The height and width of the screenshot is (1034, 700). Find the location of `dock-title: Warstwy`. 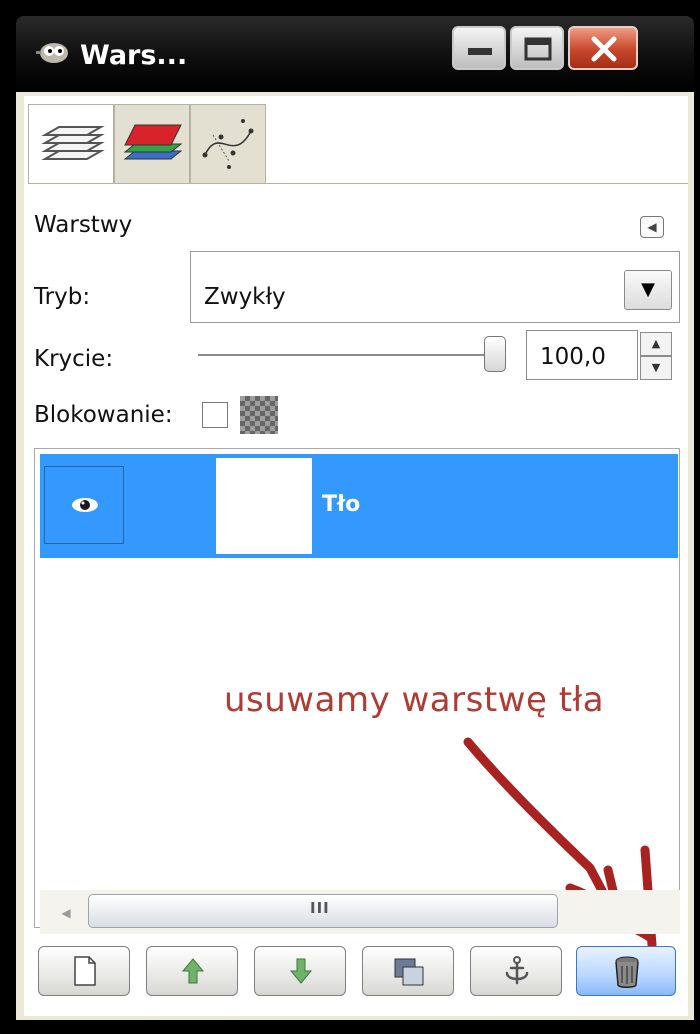

dock-title: Warstwy is located at coordinates (83, 225).